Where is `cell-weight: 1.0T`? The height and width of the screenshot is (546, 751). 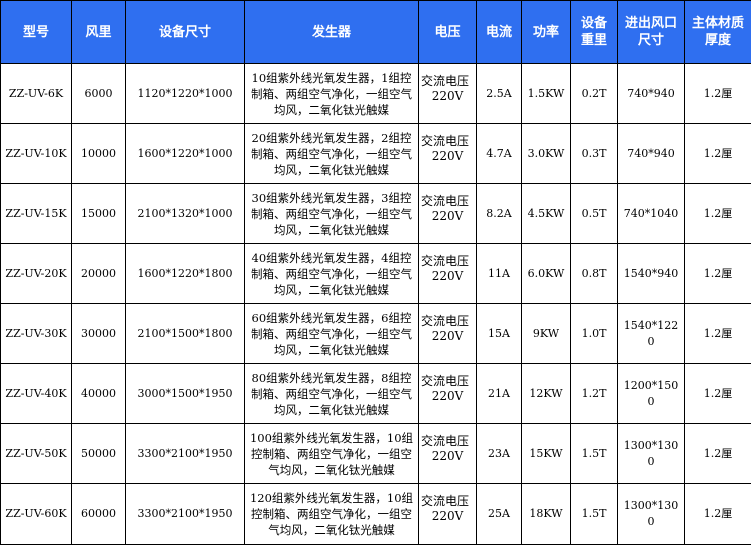 cell-weight: 1.0T is located at coordinates (594, 333).